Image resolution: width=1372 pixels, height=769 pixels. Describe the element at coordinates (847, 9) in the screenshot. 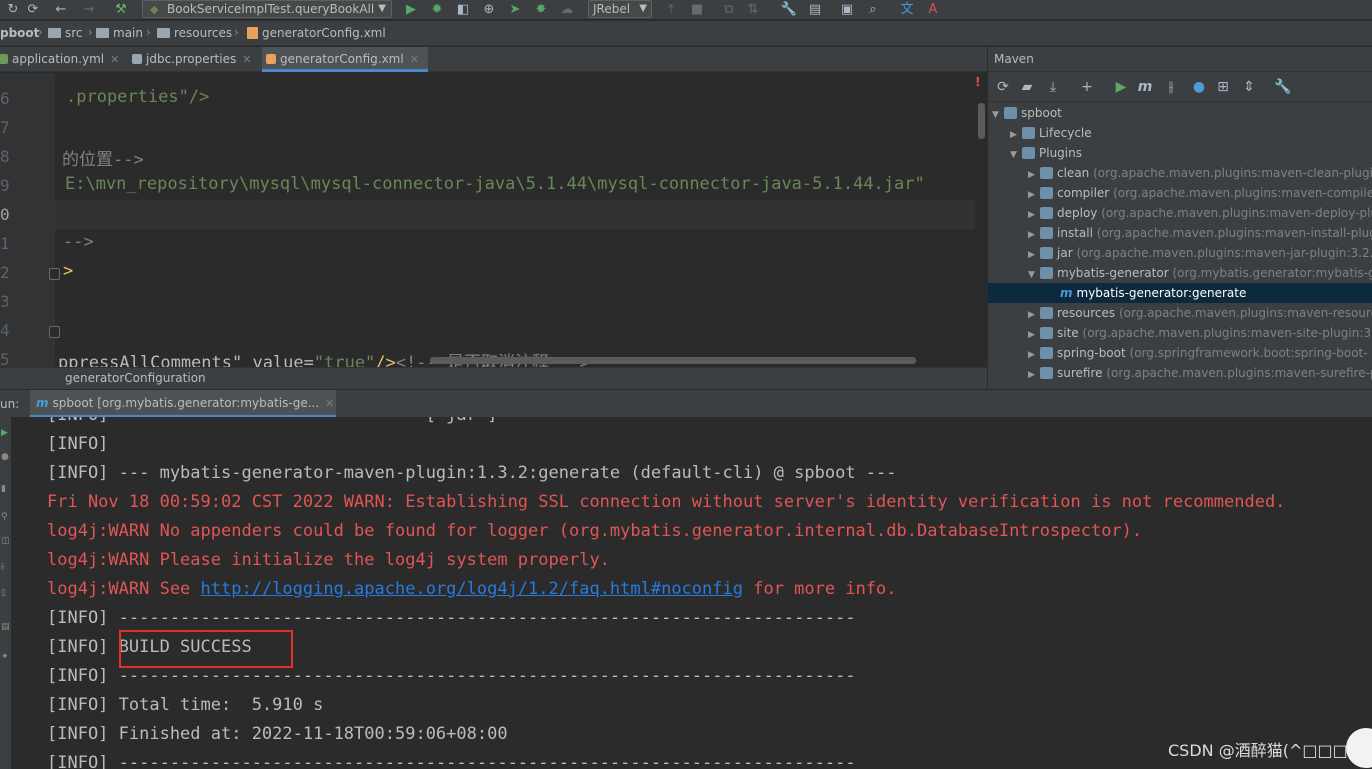

I see `terminal-icon: ▣` at that location.